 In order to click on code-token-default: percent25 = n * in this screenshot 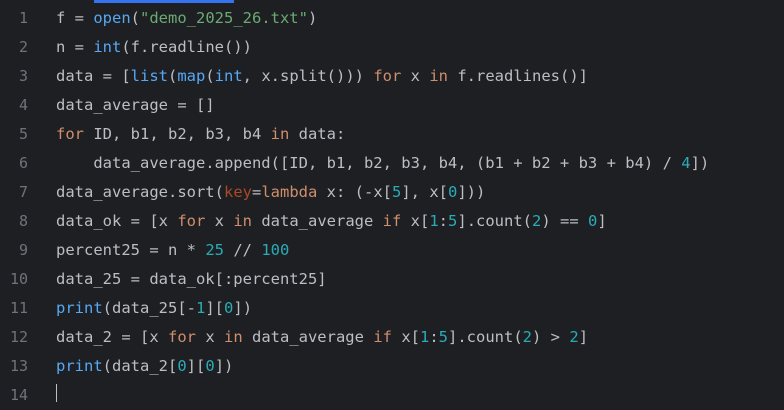, I will do `click(131, 250)`.